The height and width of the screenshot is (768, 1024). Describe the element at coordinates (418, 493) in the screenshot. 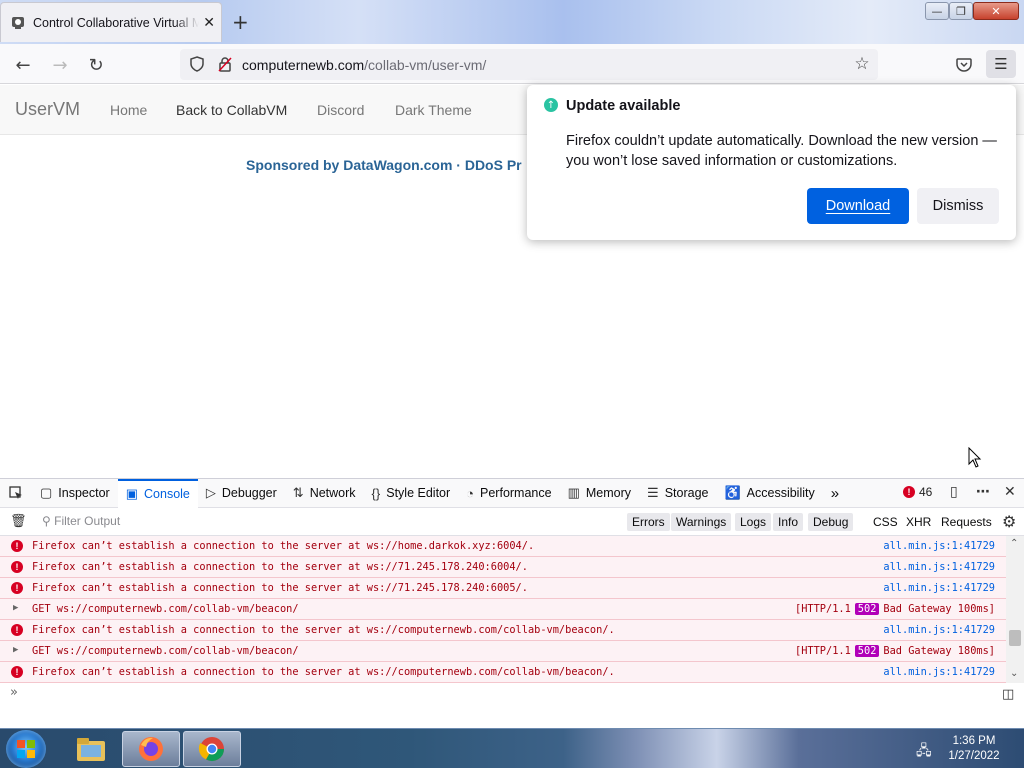

I see `tab-label: Style Editor` at that location.